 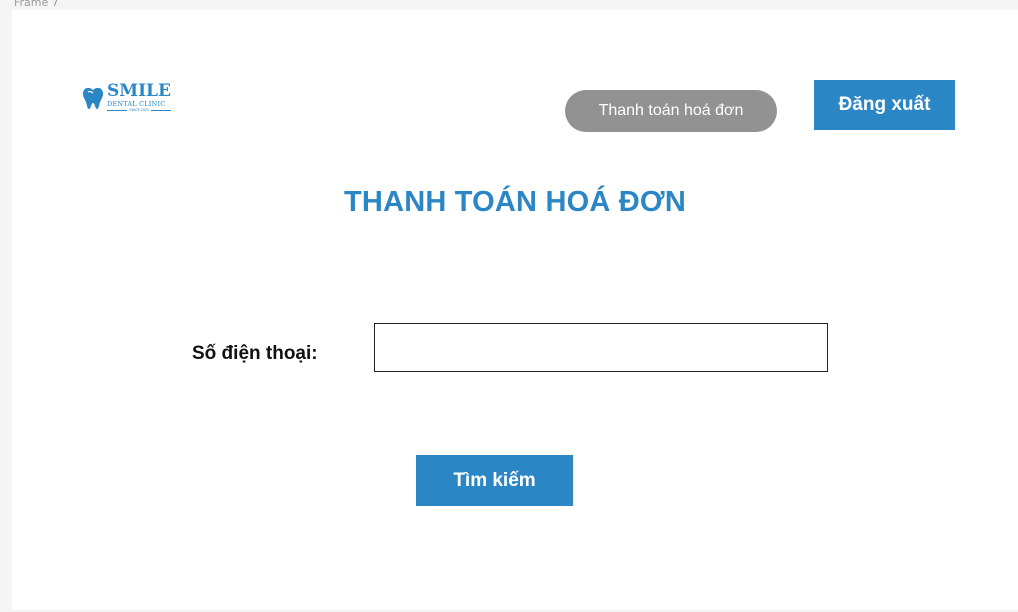 I want to click on brand-since: SINCE 2023, so click(x=139, y=110).